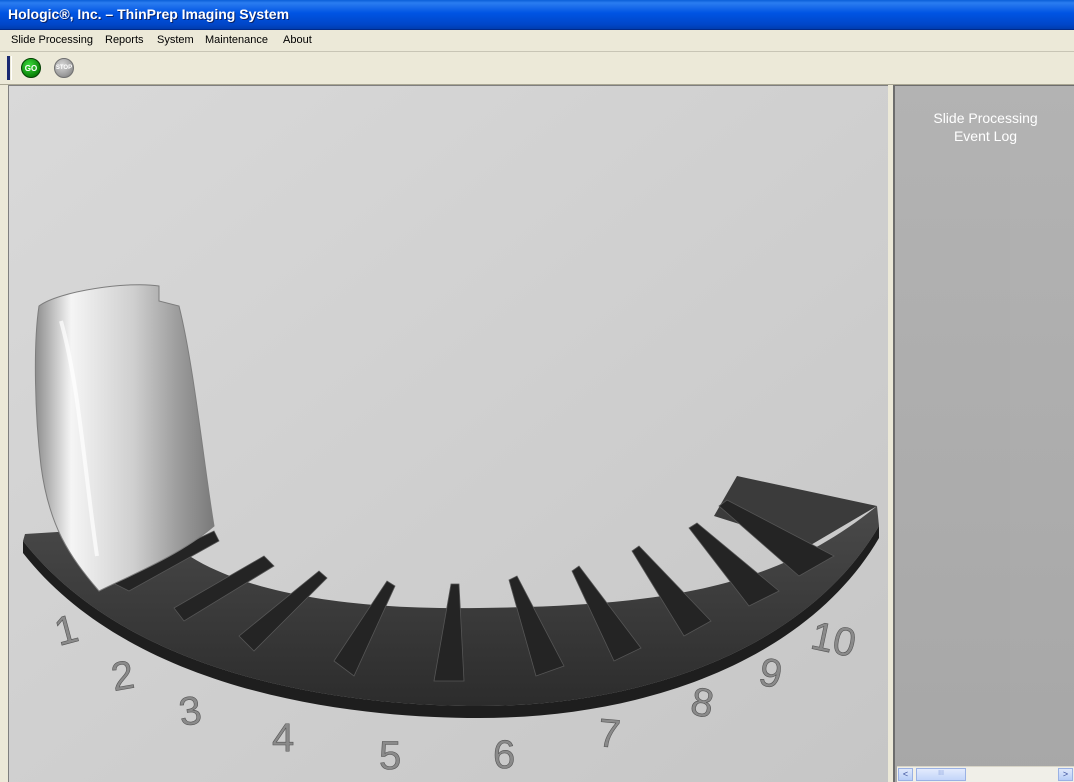 This screenshot has height=782, width=1074. What do you see at coordinates (390, 756) in the screenshot?
I see `slot-number-5: 5` at bounding box center [390, 756].